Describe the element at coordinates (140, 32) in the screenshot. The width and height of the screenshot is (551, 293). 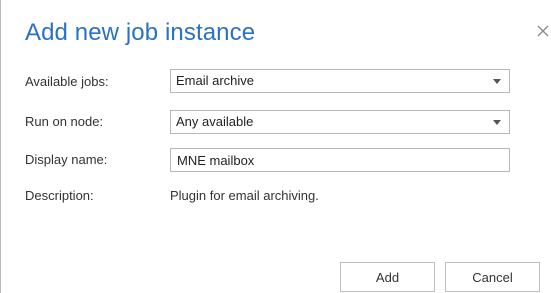
I see `dialog-title: Add new job instance` at that location.